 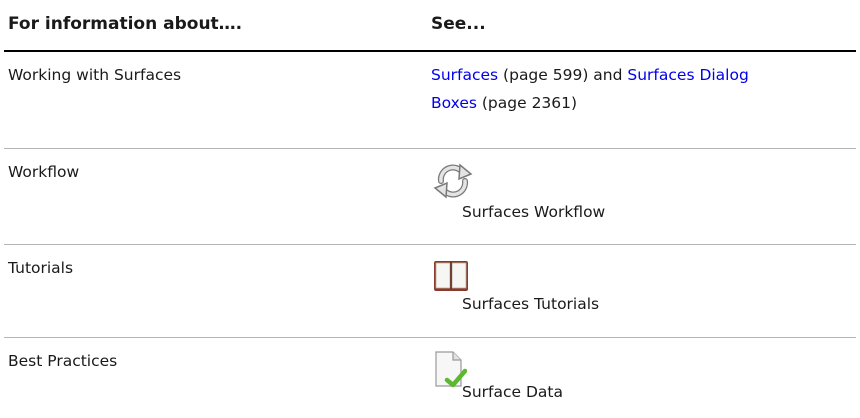 I want to click on header-col-topic: For information about…., so click(x=125, y=24).